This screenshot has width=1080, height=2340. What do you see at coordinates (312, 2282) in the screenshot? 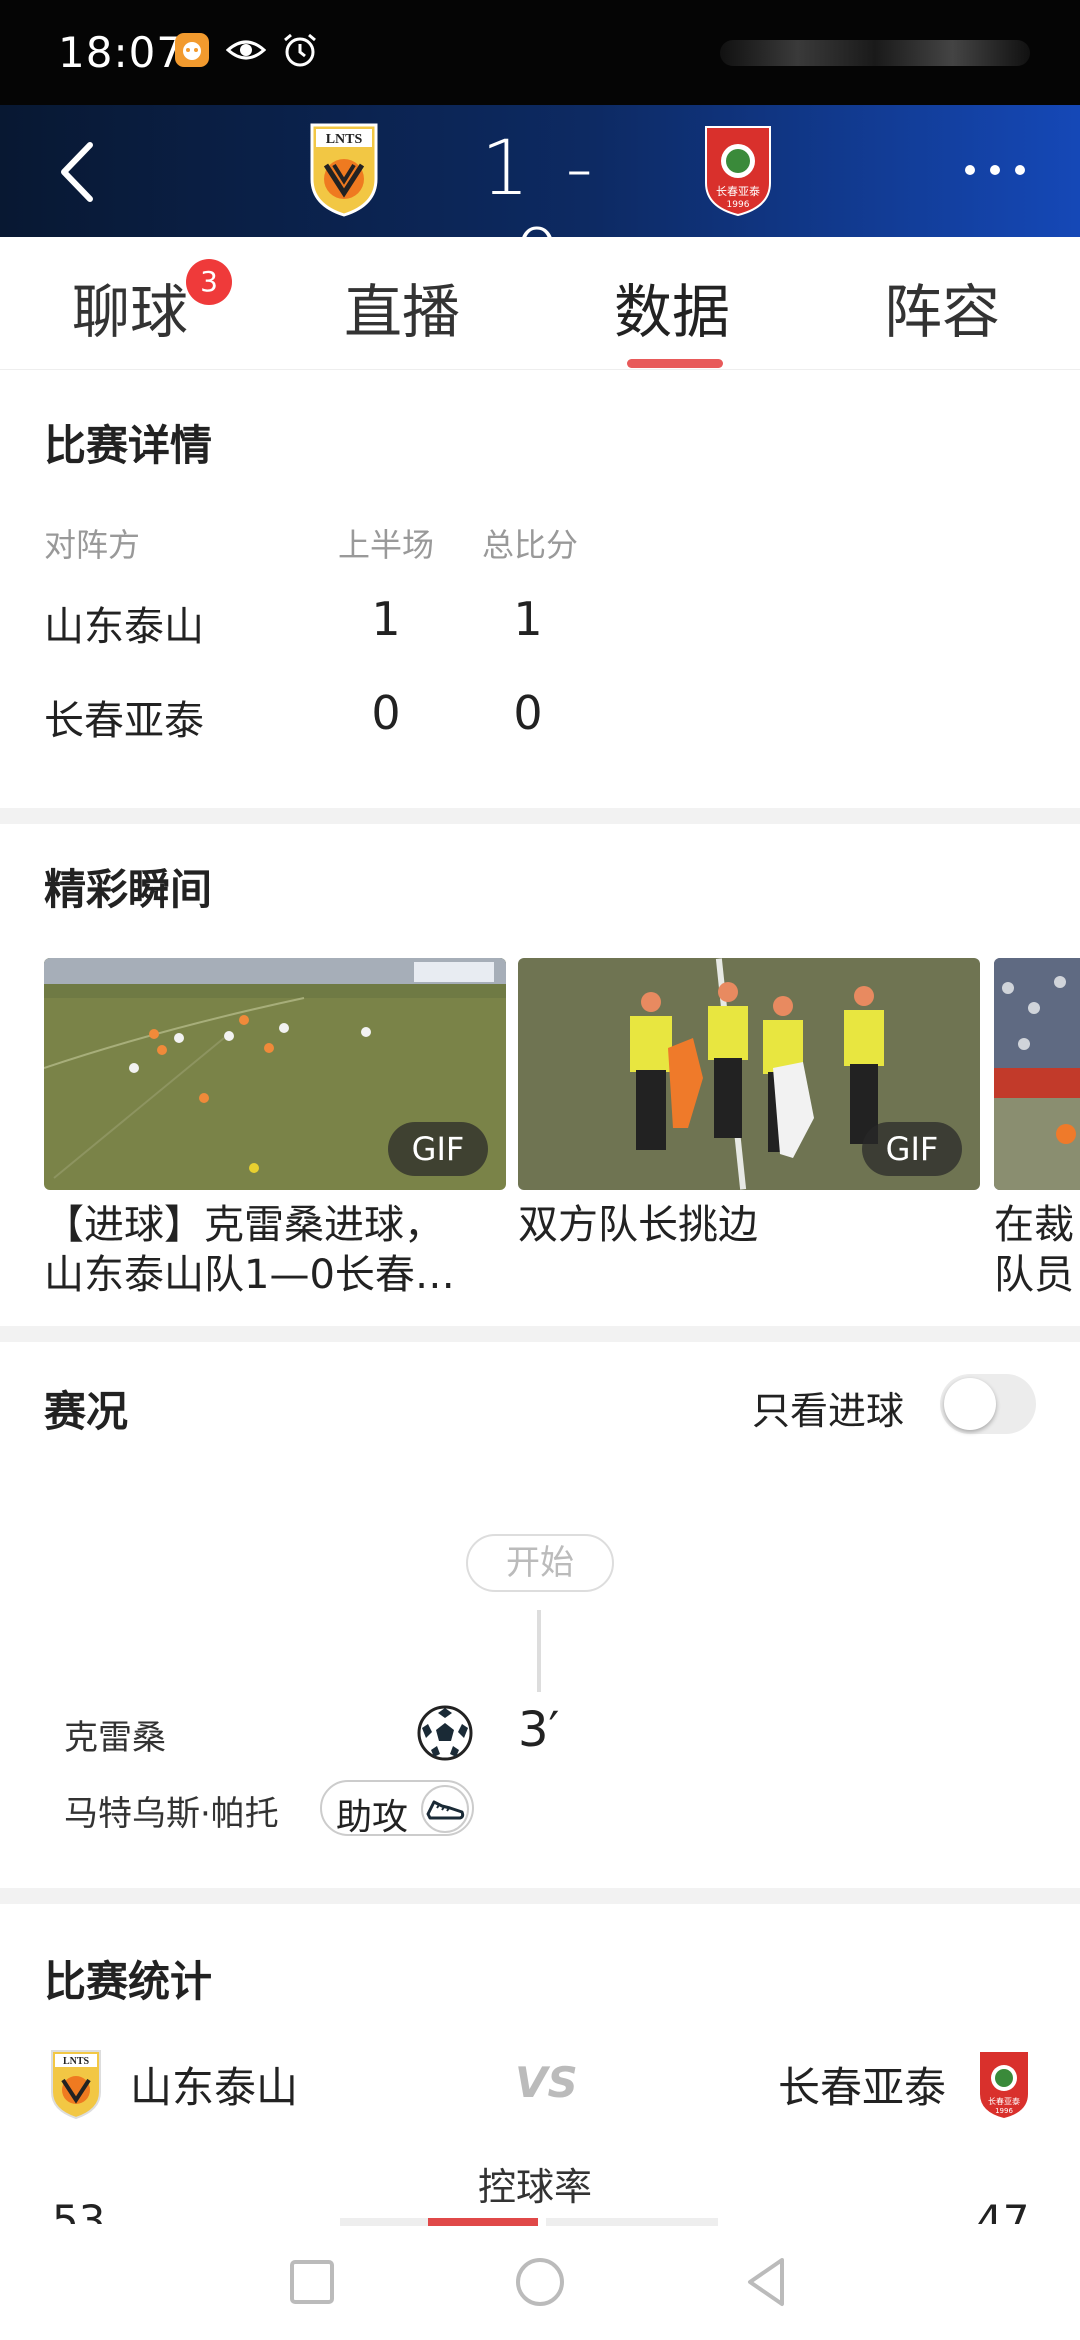
I see `recent-apps-icon` at bounding box center [312, 2282].